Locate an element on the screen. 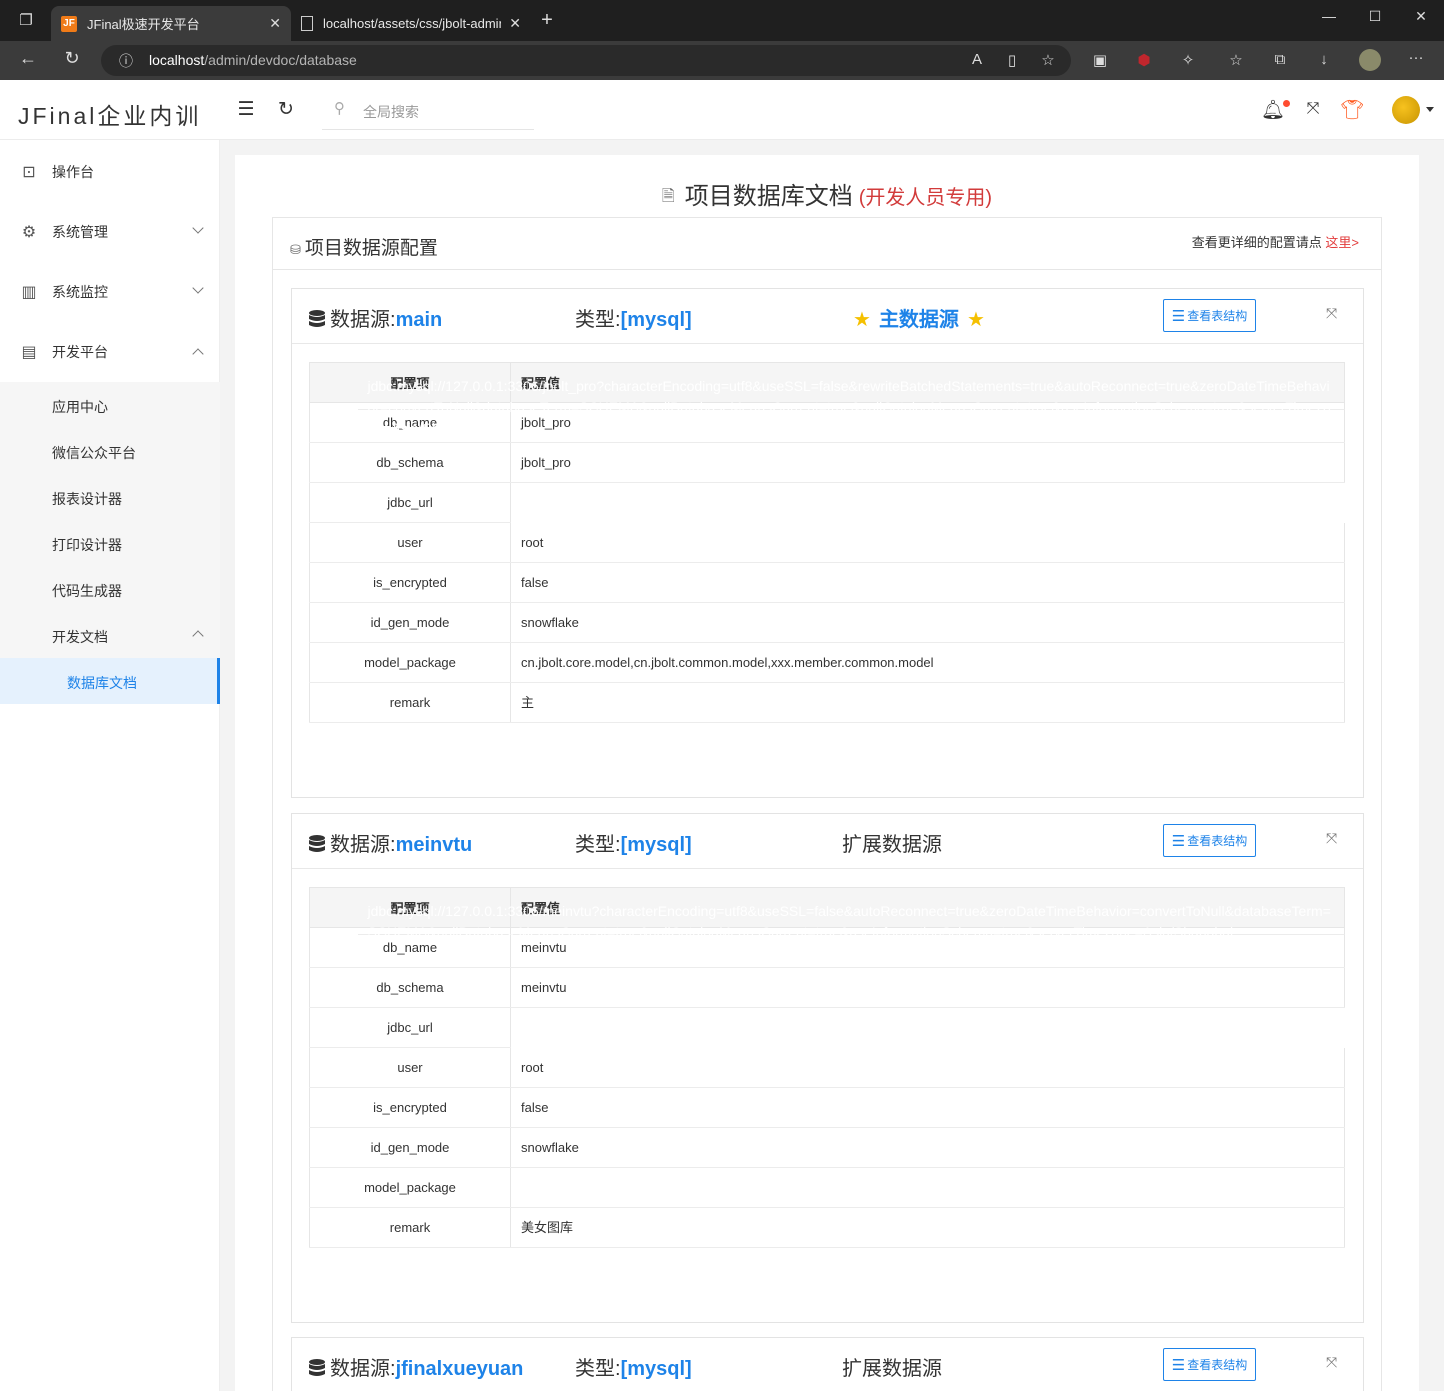  config-key: is_encrypted is located at coordinates (410, 1107).